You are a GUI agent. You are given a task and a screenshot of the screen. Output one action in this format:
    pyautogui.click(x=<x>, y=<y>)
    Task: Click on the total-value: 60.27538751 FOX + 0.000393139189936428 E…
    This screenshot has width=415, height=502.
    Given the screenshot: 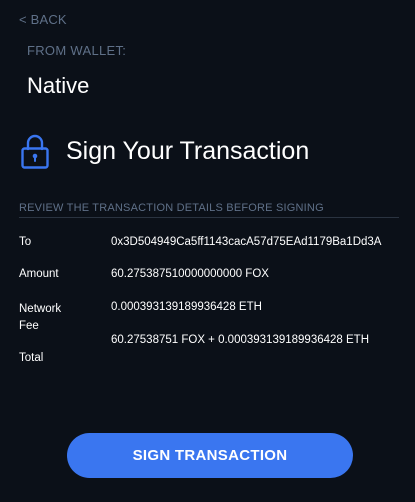 What is the action you would take?
    pyautogui.click(x=240, y=340)
    